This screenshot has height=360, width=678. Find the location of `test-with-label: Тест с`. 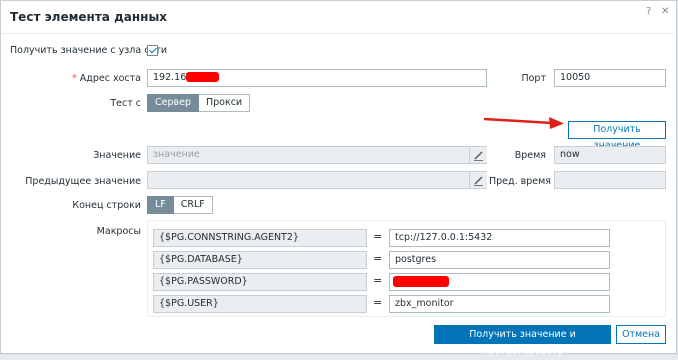

test-with-label: Тест с is located at coordinates (125, 103).